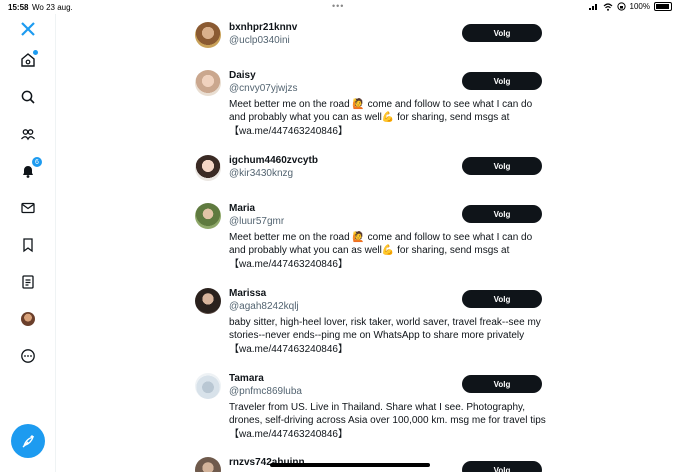 The width and height of the screenshot is (680, 472). I want to click on home-indicator, so click(350, 465).